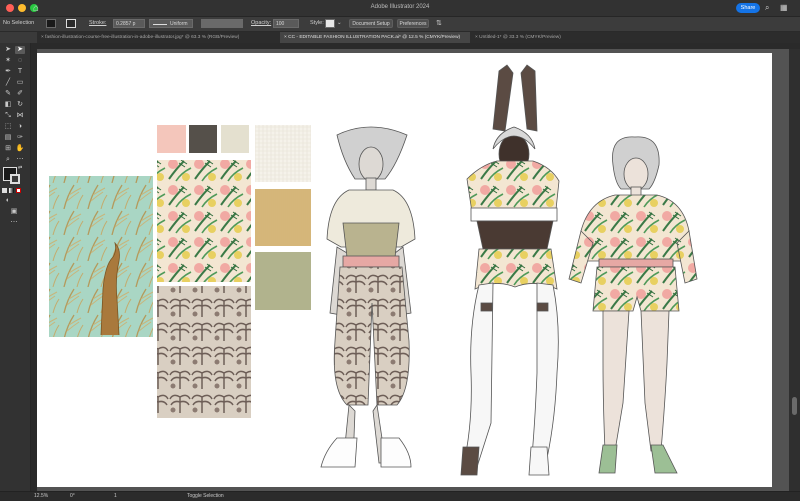 The height and width of the screenshot is (501, 800). What do you see at coordinates (330, 23) in the screenshot?
I see `graphic-style-swatch` at bounding box center [330, 23].